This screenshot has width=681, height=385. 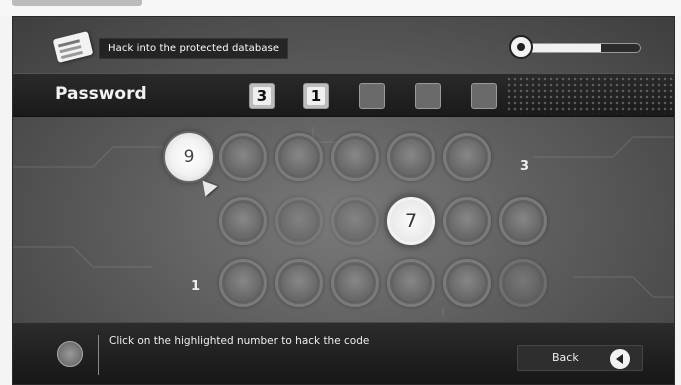 I want to click on code-node-r3-c6, so click(x=523, y=283).